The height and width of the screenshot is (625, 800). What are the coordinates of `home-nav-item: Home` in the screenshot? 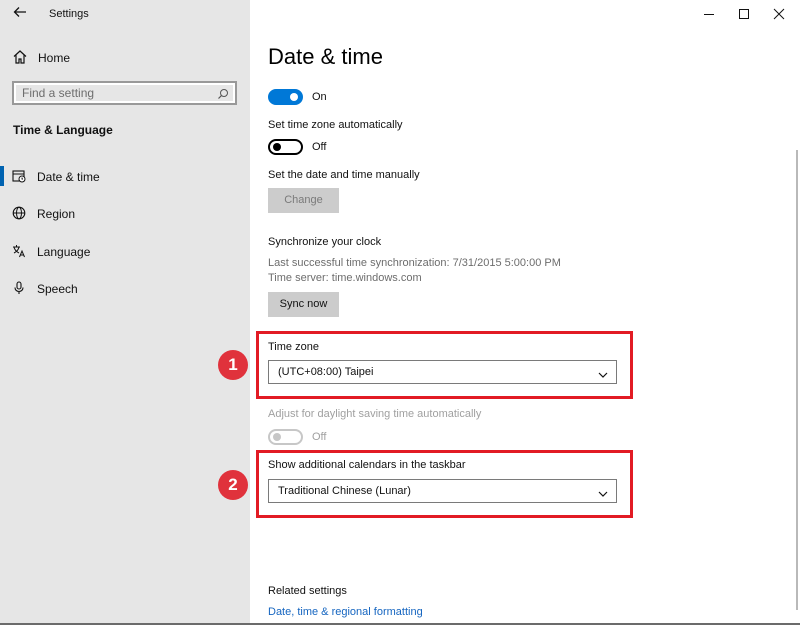 It's located at (125, 58).